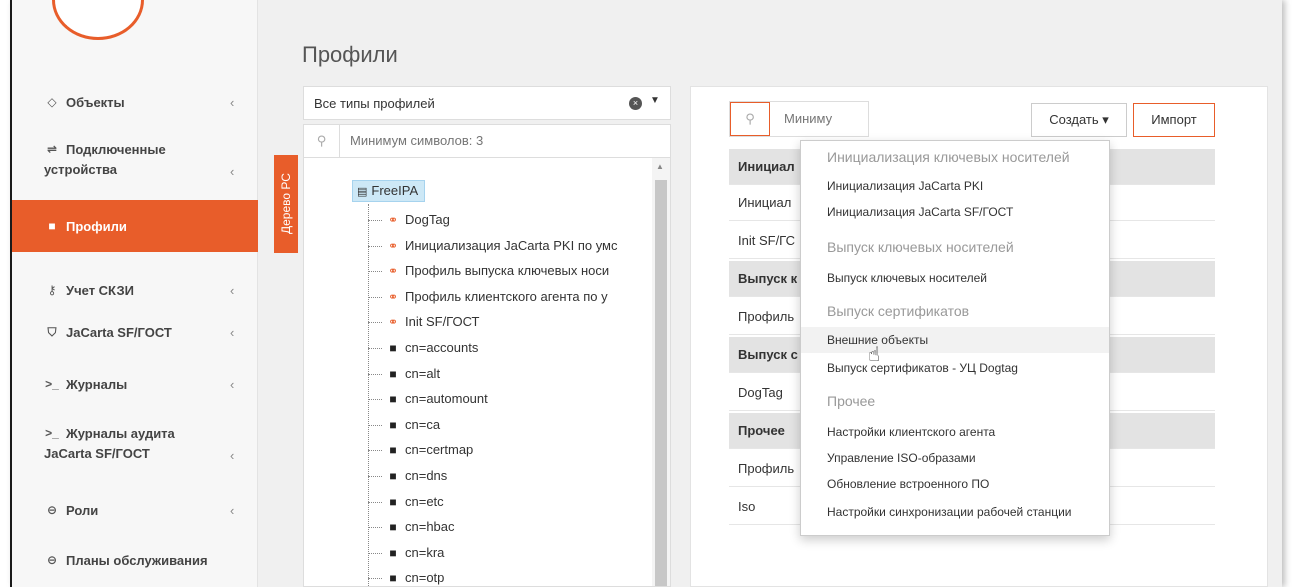 The width and height of the screenshot is (1297, 587). What do you see at coordinates (660, 166) in the screenshot?
I see `scroll-up-icon: ▲` at bounding box center [660, 166].